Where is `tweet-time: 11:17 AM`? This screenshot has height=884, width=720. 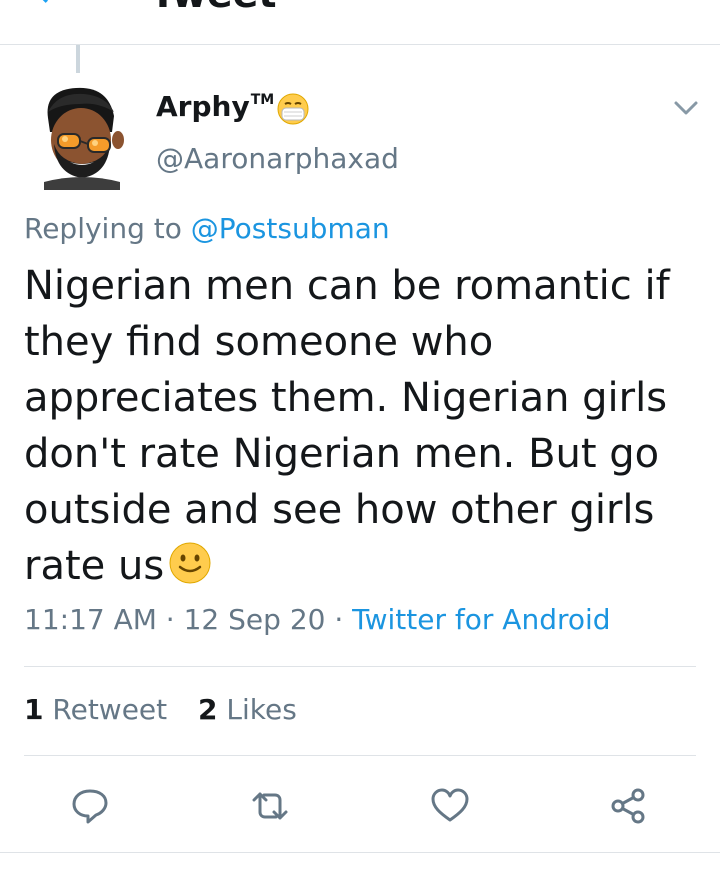
tweet-time: 11:17 AM is located at coordinates (90, 619).